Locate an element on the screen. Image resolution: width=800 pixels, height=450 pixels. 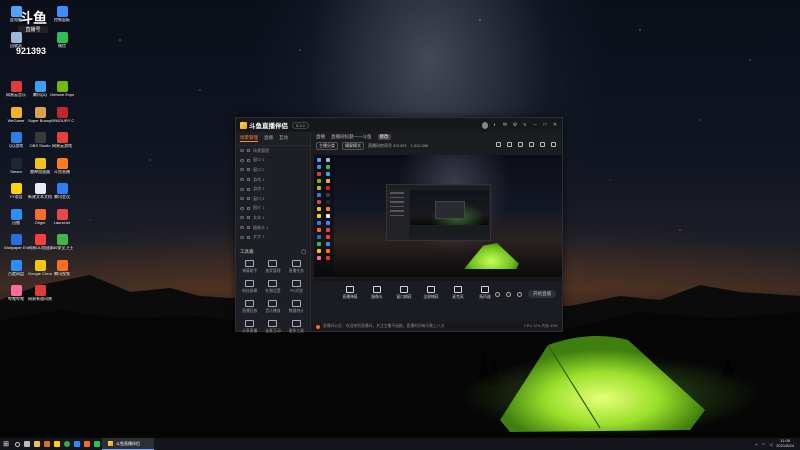
scene-item: 文本 1 is located at coordinates (273, 218).